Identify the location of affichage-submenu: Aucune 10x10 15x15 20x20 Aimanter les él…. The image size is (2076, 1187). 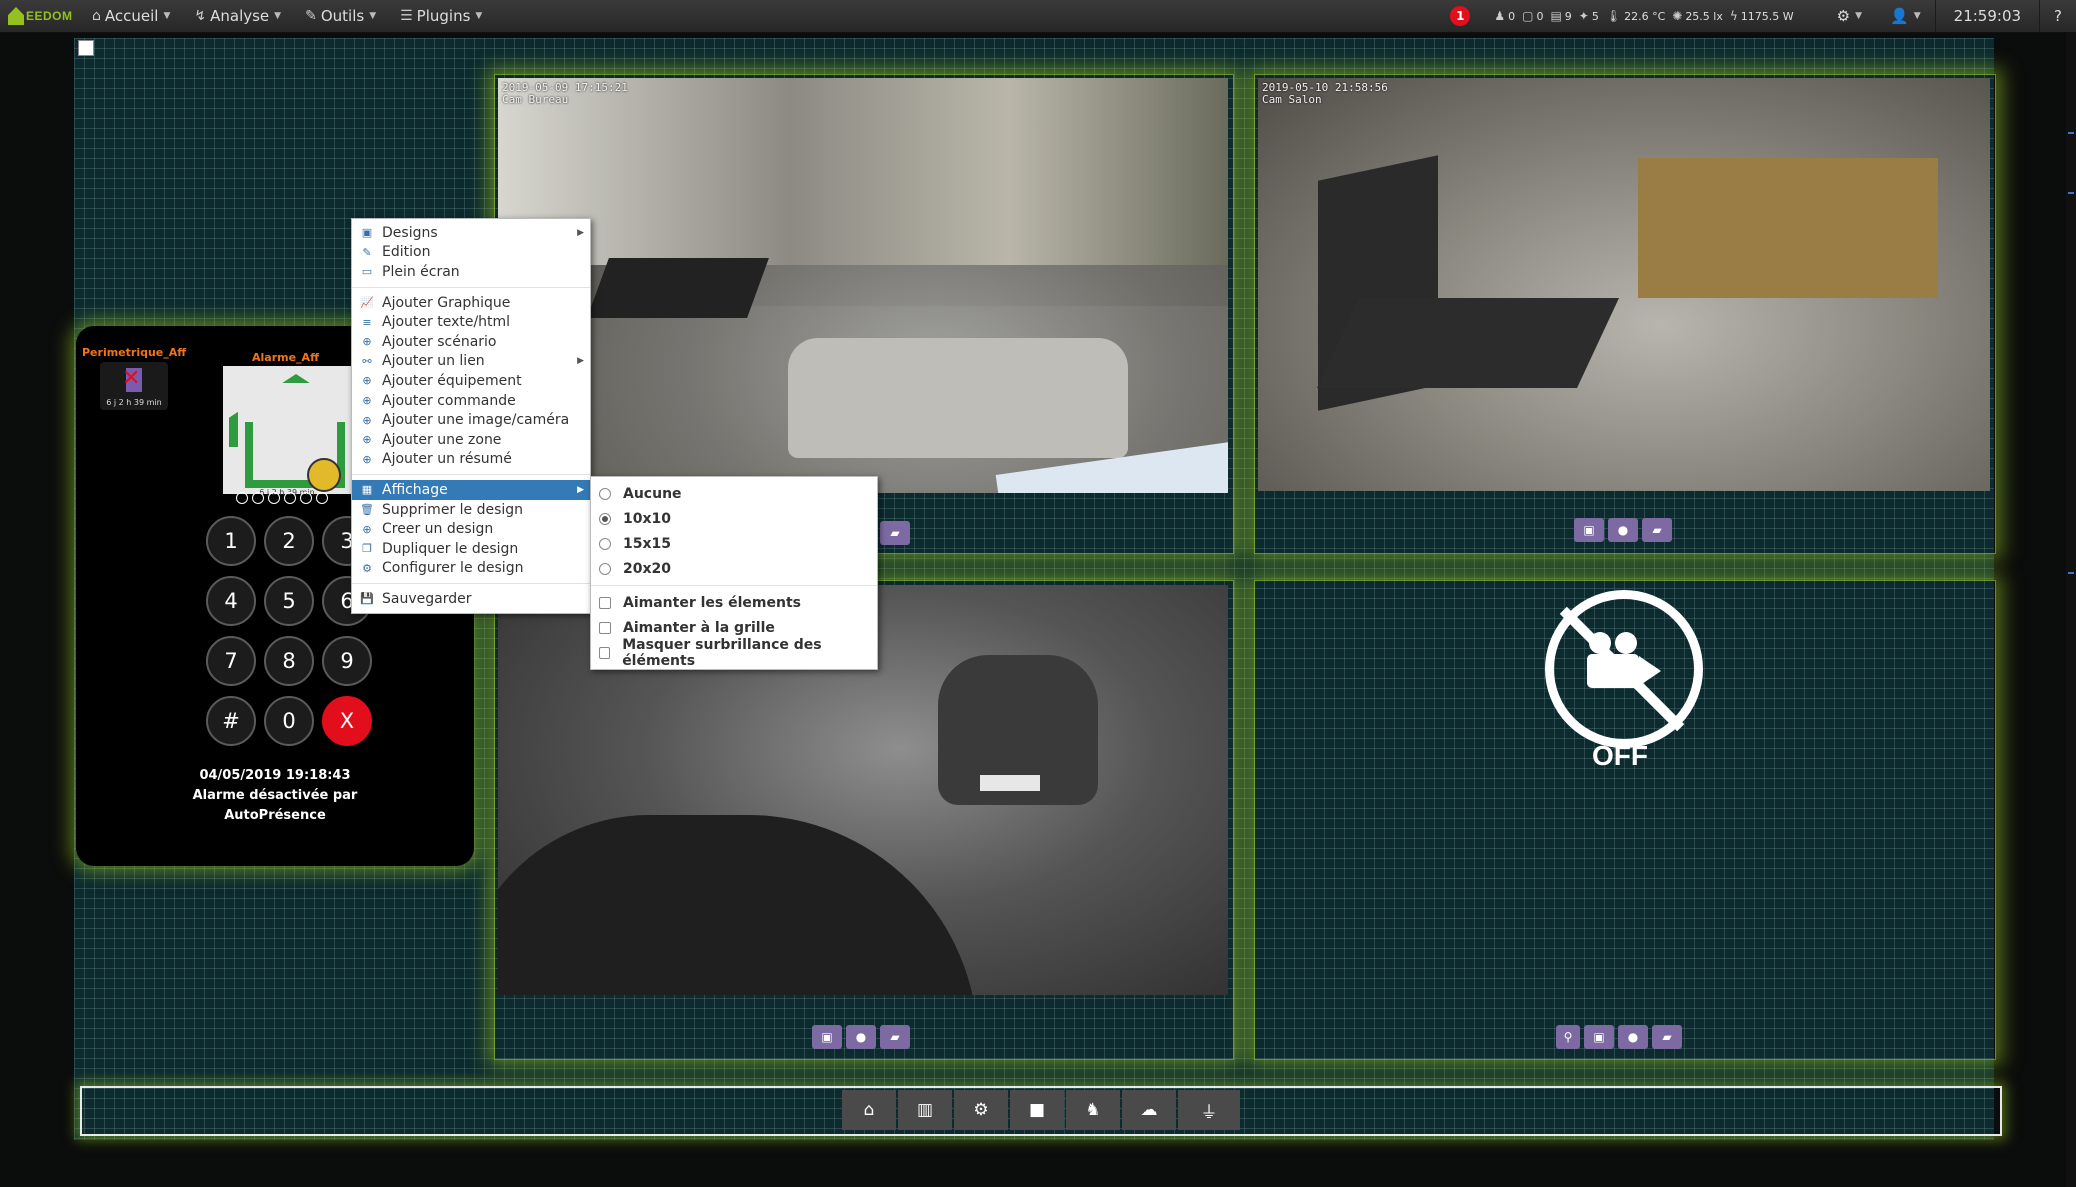
(734, 573).